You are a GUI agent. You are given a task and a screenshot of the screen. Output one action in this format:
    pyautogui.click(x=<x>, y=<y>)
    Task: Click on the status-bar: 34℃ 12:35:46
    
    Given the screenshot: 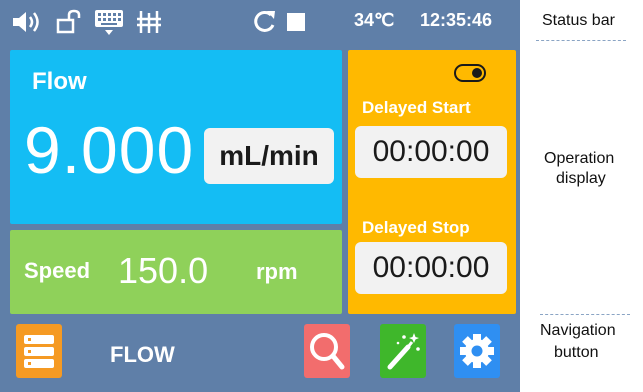 What is the action you would take?
    pyautogui.click(x=260, y=22)
    